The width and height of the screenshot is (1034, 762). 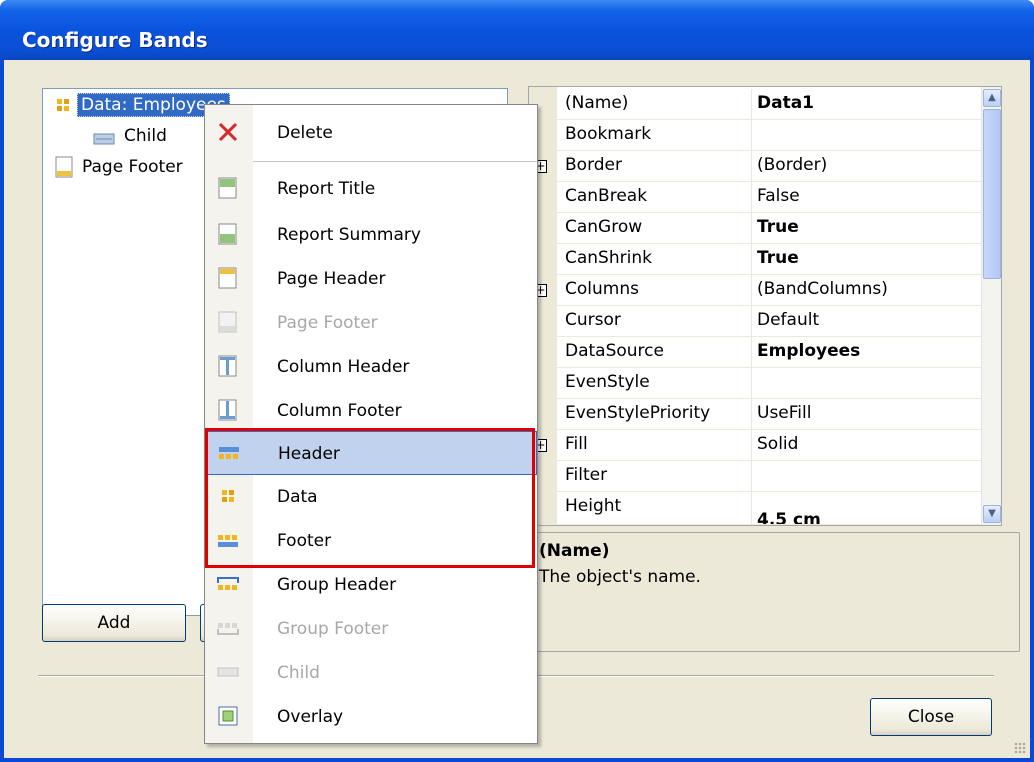 I want to click on property-row-height: Height 4.5 cm, so click(x=771, y=508).